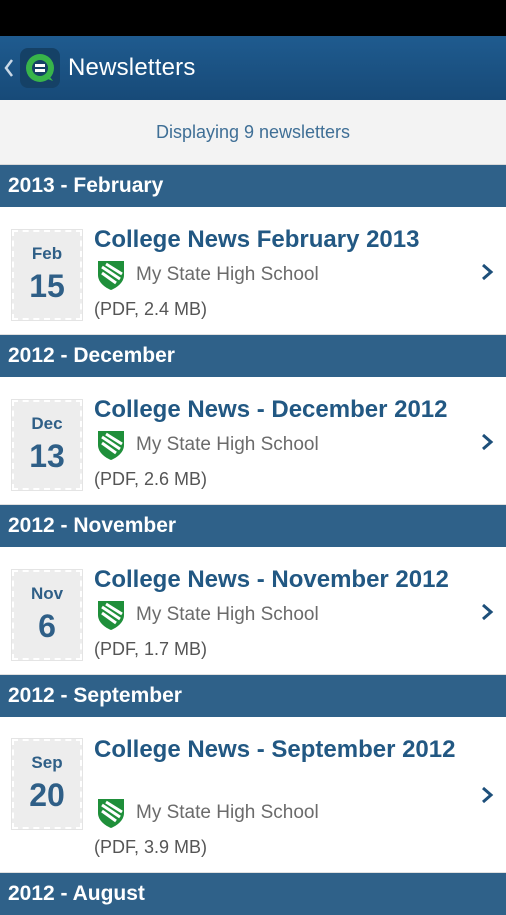 Image resolution: width=506 pixels, height=915 pixels. Describe the element at coordinates (275, 749) in the screenshot. I see `newsletter-title: College News - September 2012` at that location.